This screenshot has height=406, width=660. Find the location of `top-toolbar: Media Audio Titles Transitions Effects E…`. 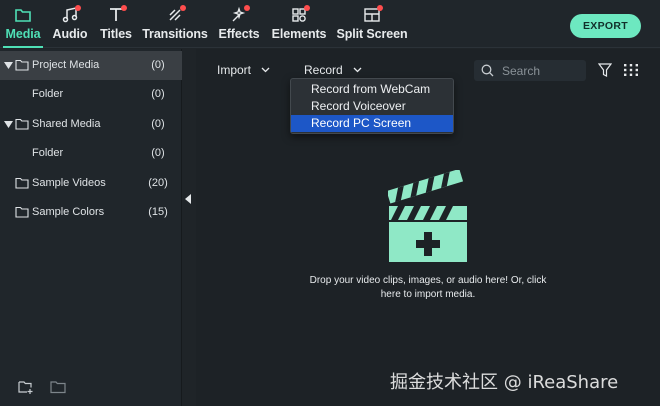

top-toolbar: Media Audio Titles Transitions Effects E… is located at coordinates (330, 24).